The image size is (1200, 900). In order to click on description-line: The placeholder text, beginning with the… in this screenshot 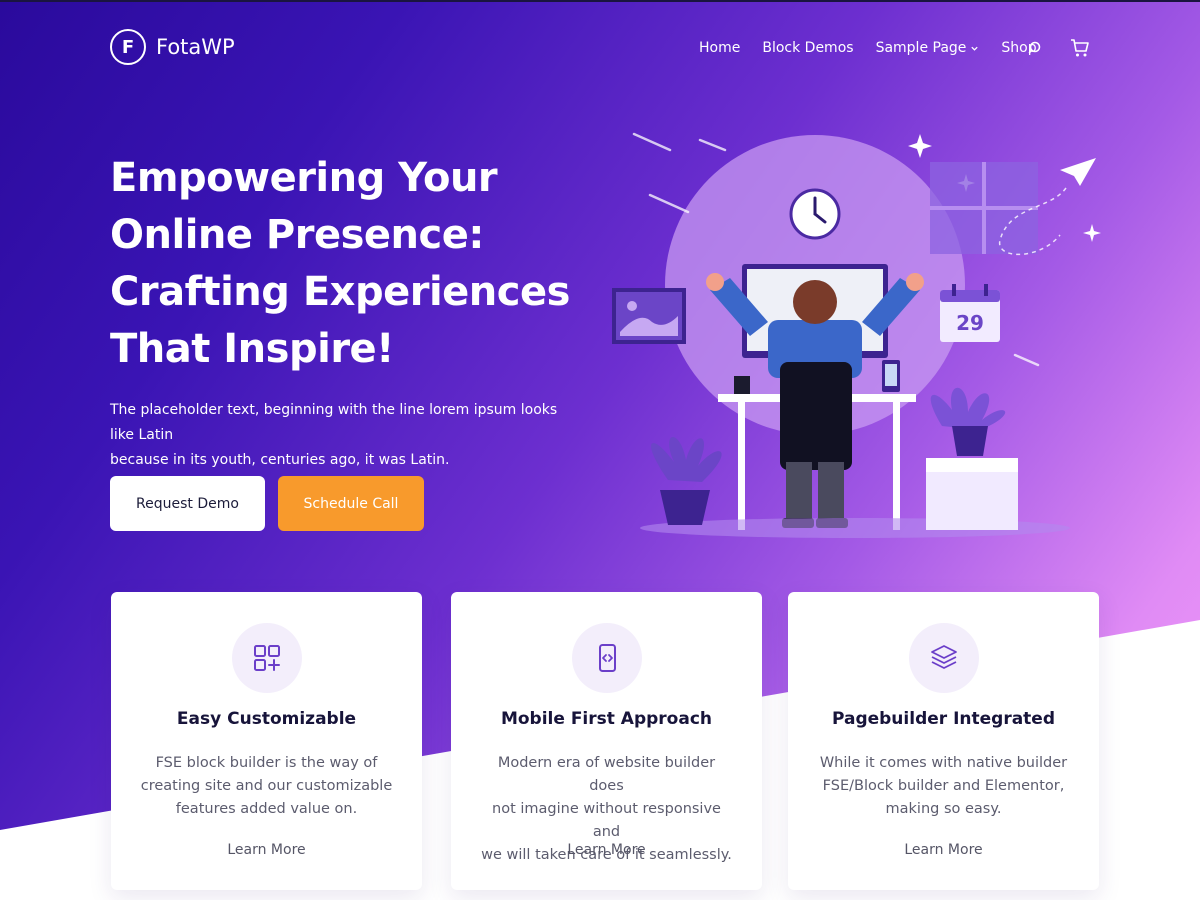, I will do `click(334, 422)`.